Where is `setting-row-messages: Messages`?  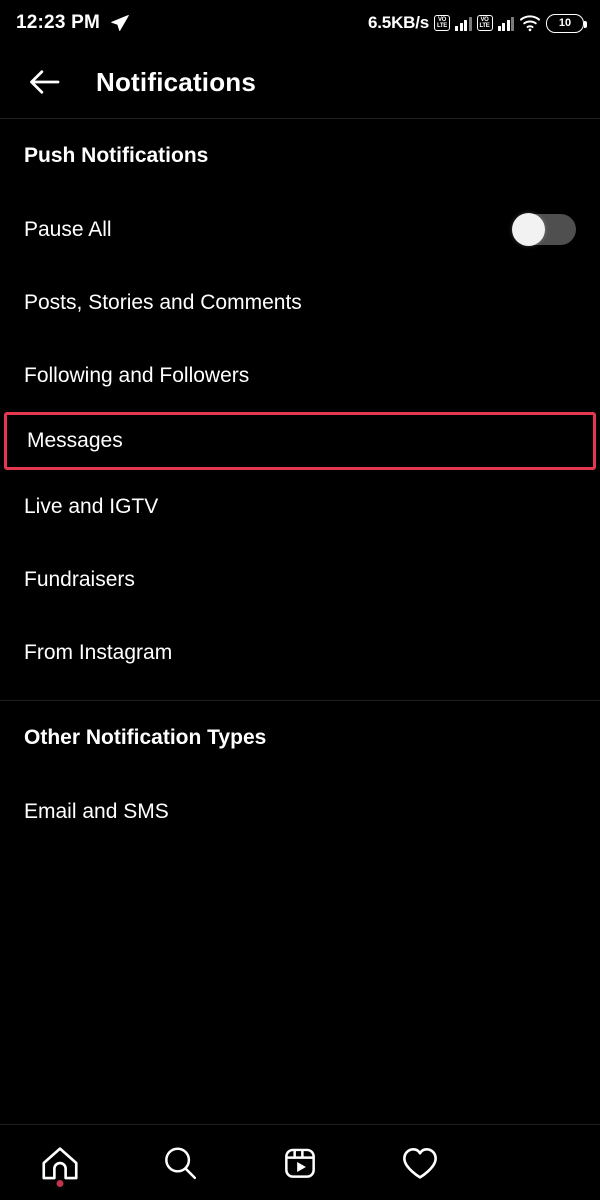 setting-row-messages: Messages is located at coordinates (300, 441).